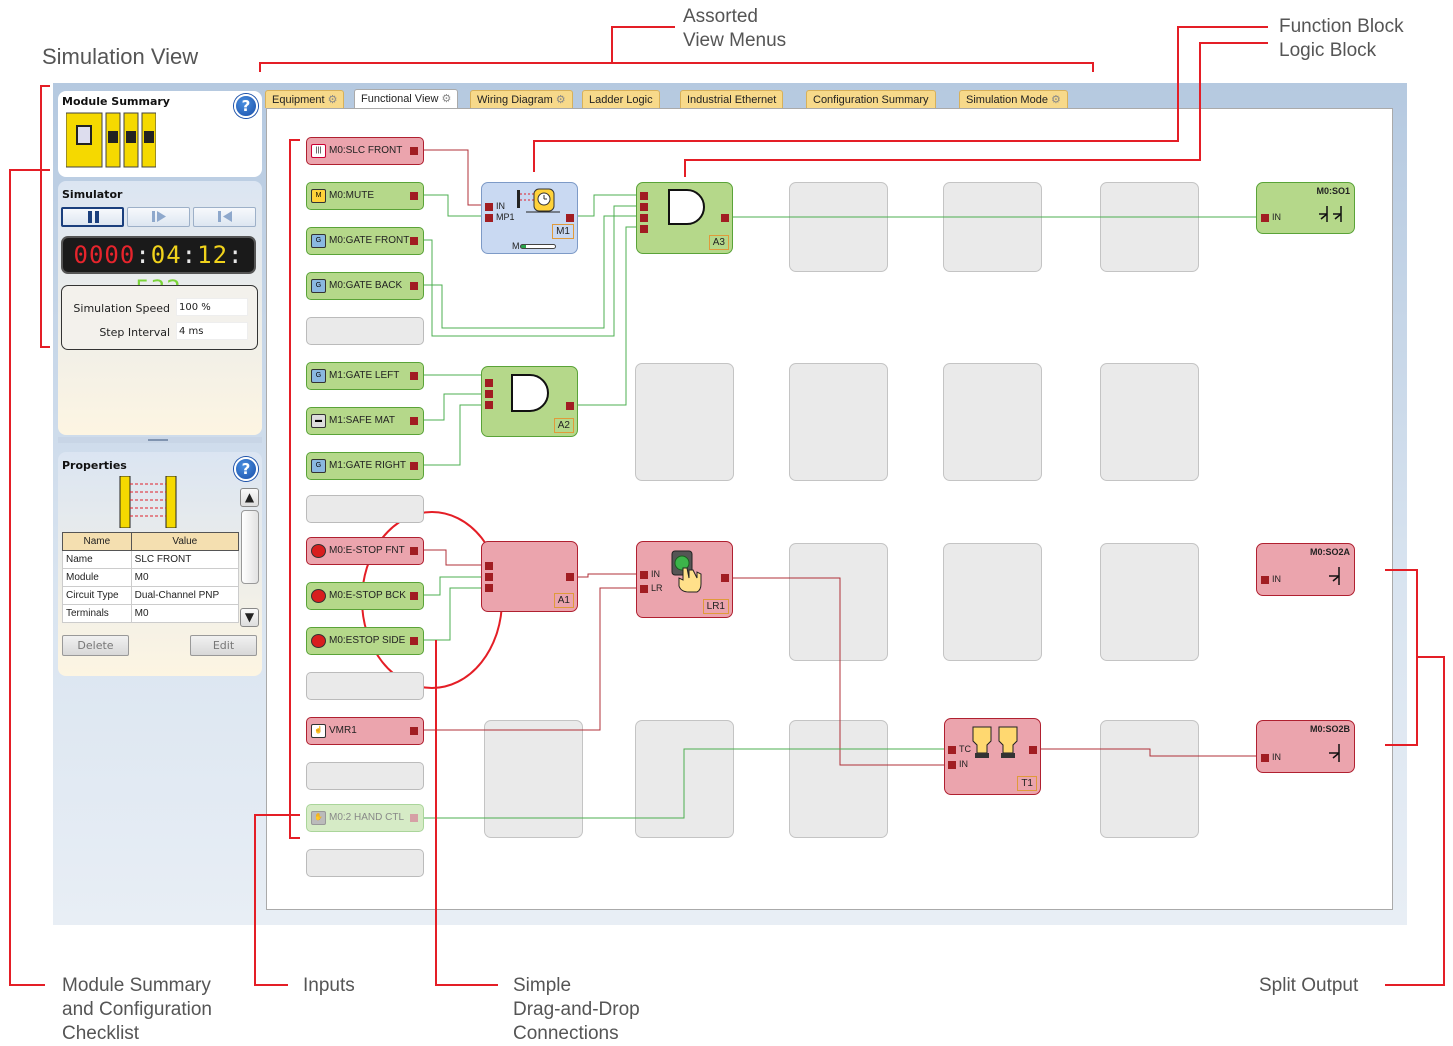 This screenshot has width=1453, height=1046. Describe the element at coordinates (718, 242) in the screenshot. I see `block-tag: A3` at that location.